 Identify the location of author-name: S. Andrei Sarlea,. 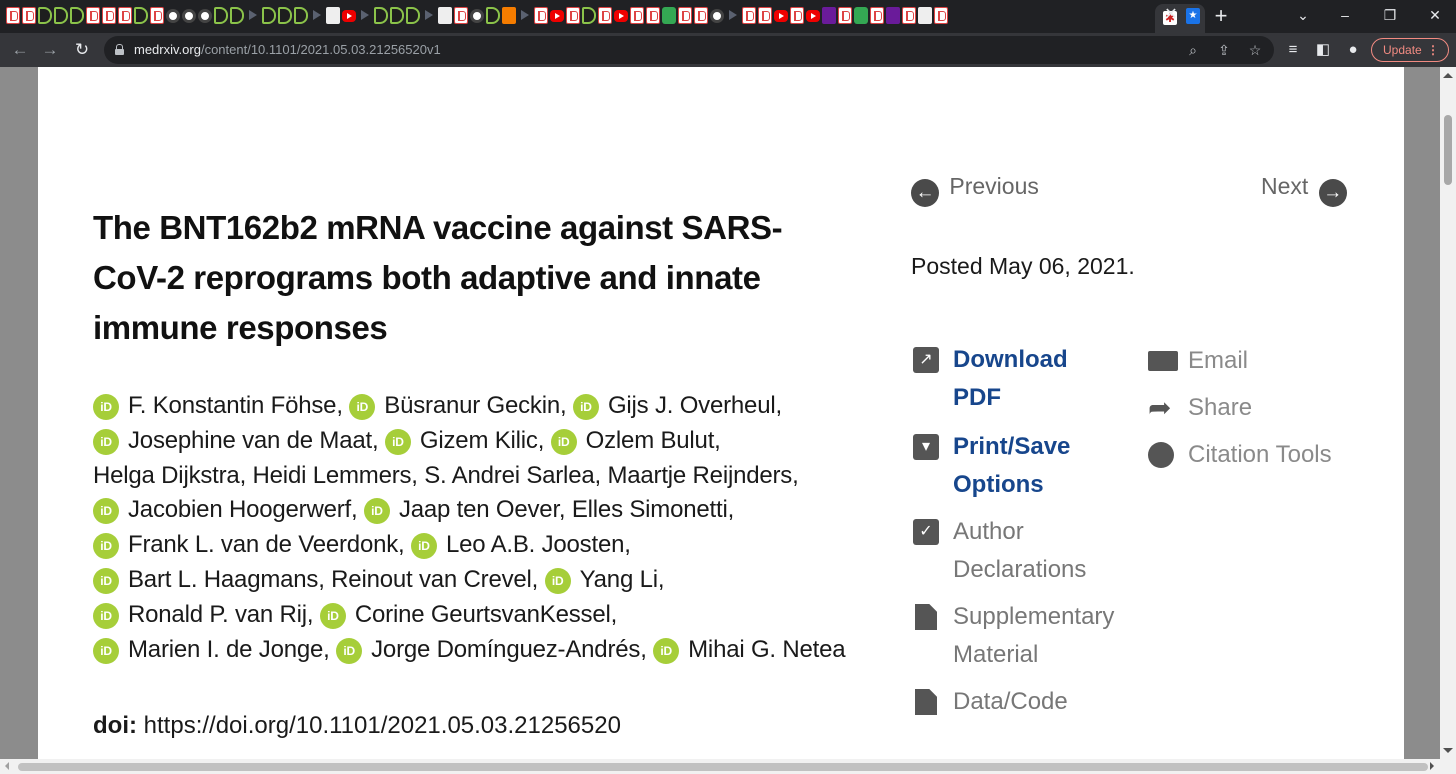
(512, 475).